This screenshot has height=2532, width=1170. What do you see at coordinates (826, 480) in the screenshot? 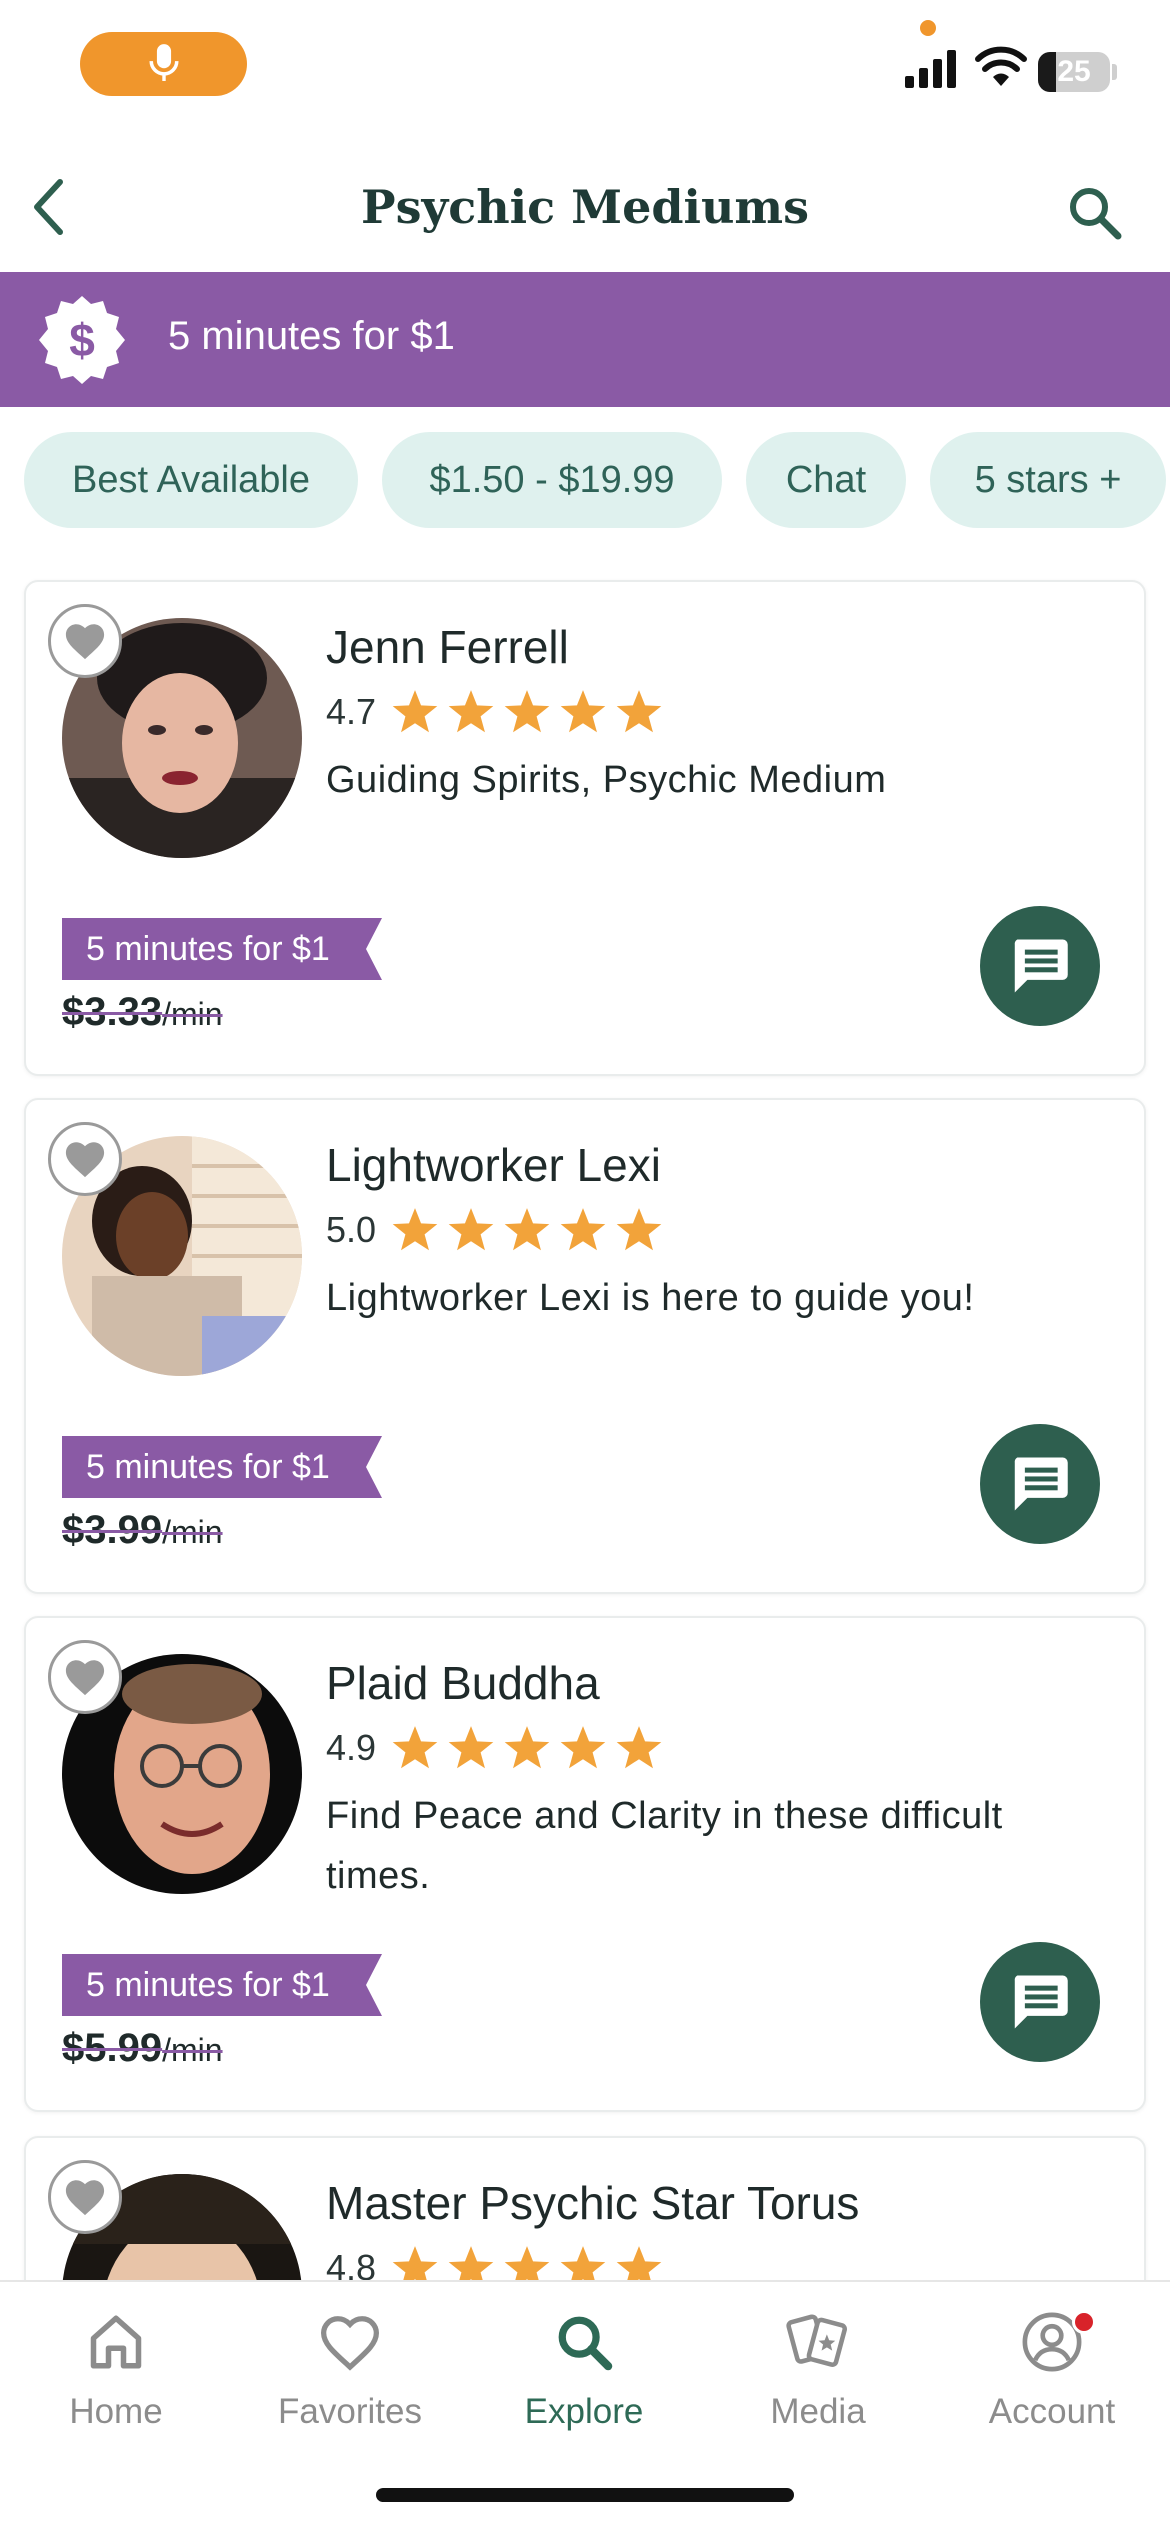
I see `filter-chip-chat: Chat` at bounding box center [826, 480].